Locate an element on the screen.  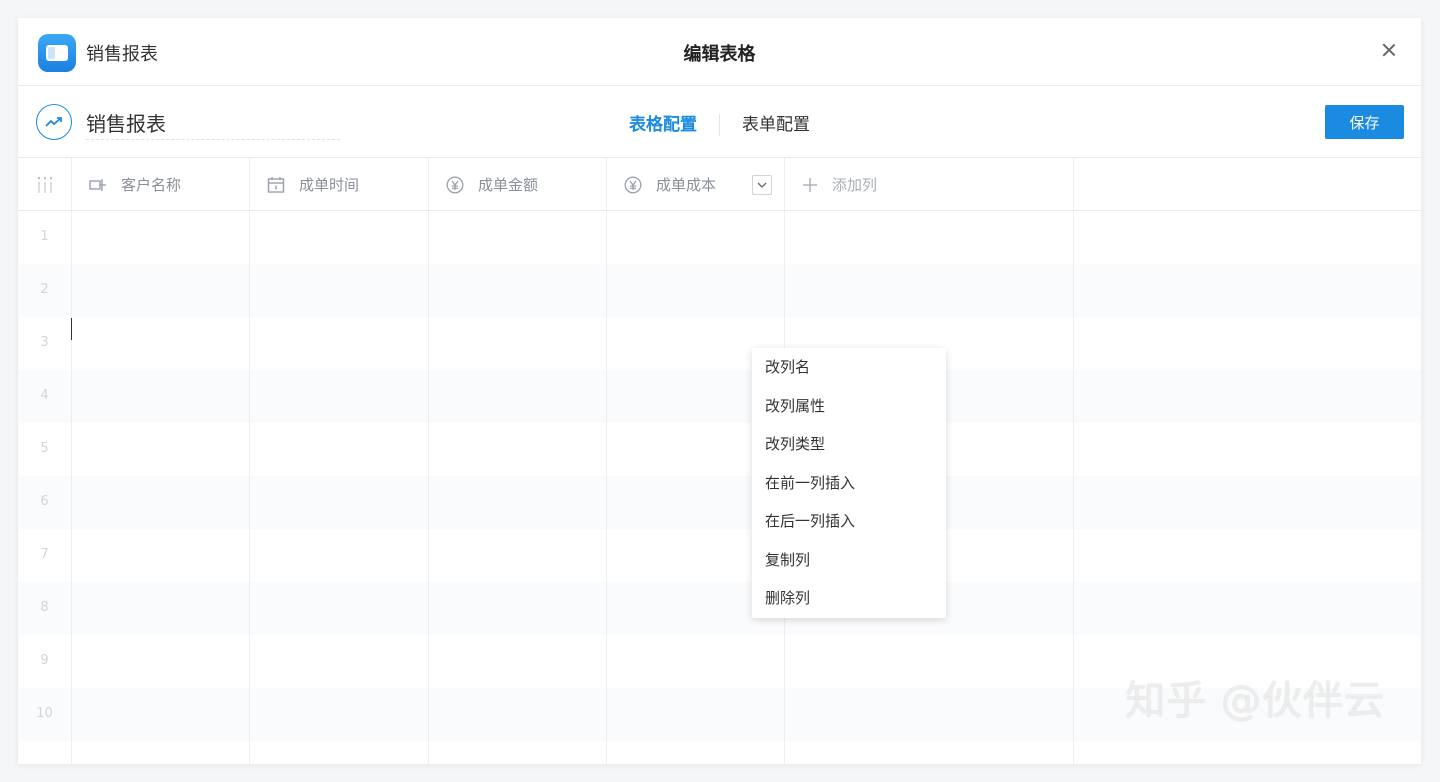
tab-divider is located at coordinates (719, 125).